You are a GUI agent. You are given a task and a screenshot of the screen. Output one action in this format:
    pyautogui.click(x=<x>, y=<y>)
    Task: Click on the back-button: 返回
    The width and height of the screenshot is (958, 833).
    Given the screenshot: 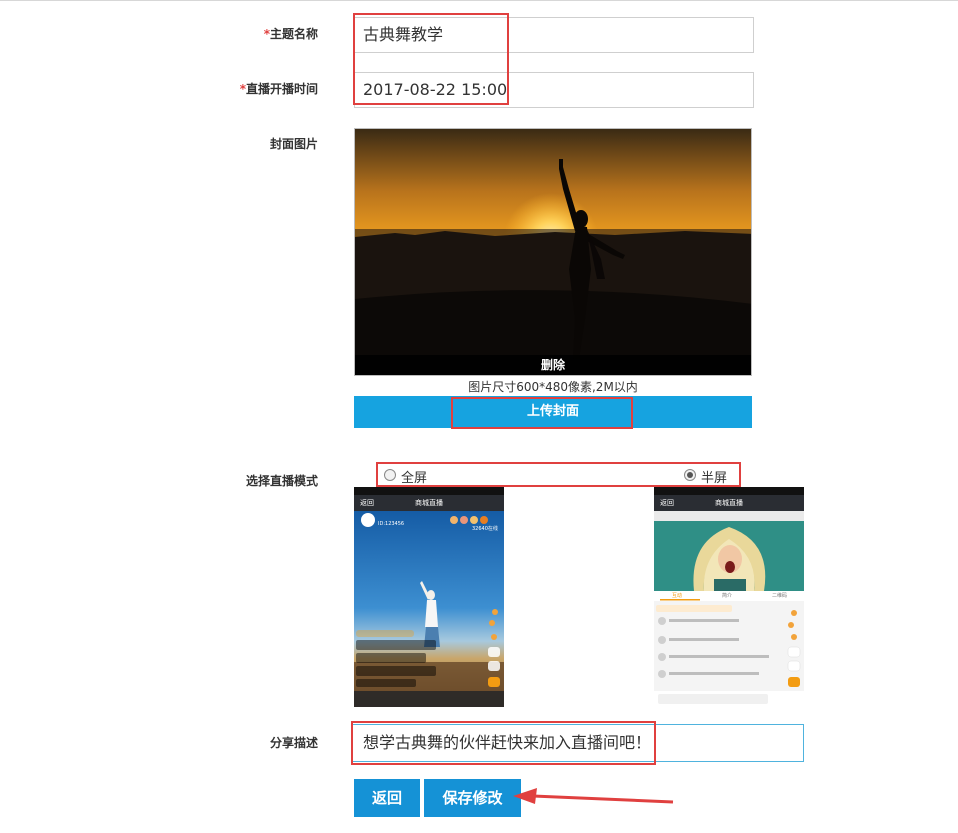 What is the action you would take?
    pyautogui.click(x=387, y=798)
    